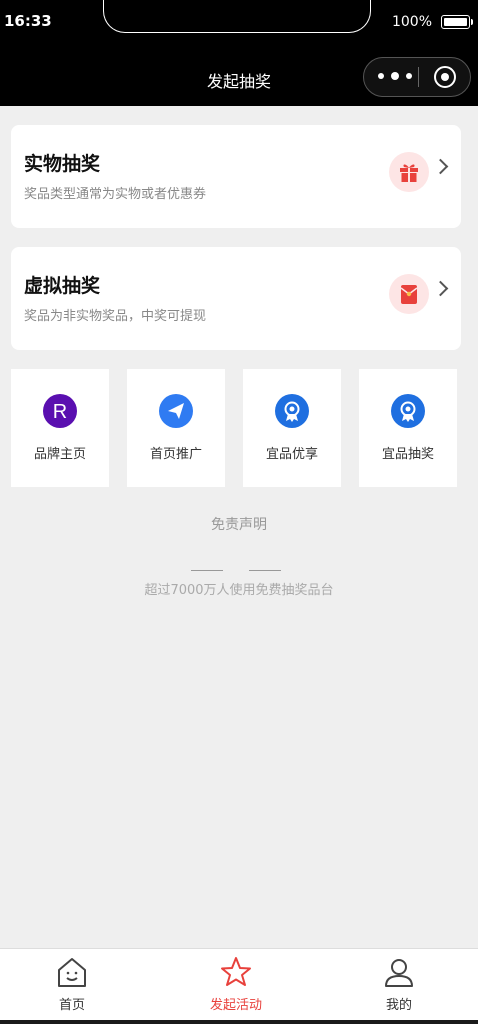  I want to click on tile-brand-homepage: R 品牌主页, so click(60, 428).